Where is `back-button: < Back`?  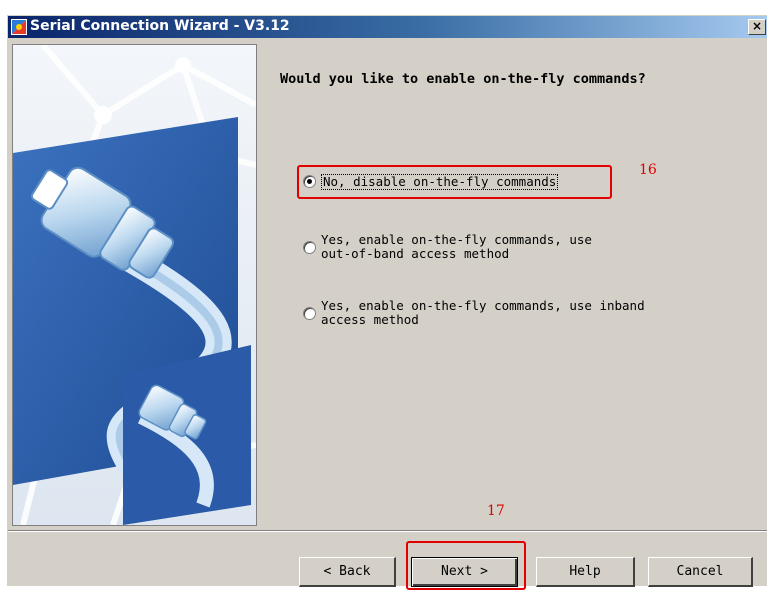 back-button: < Back is located at coordinates (347, 572).